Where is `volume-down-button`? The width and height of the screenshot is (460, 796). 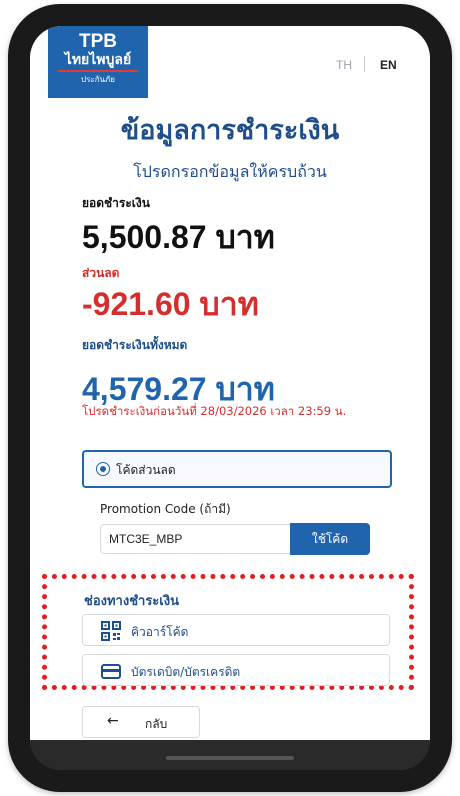 volume-down-button is located at coordinates (14, 237).